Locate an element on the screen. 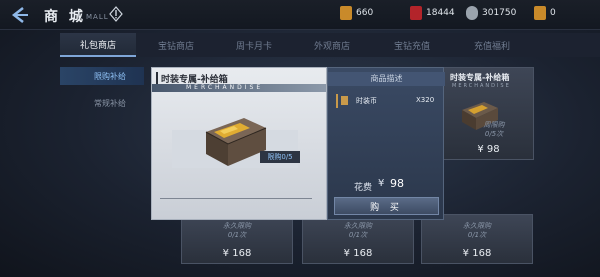 This screenshot has width=600, height=277. side-item-regular-supply: 常规补给 is located at coordinates (102, 103).